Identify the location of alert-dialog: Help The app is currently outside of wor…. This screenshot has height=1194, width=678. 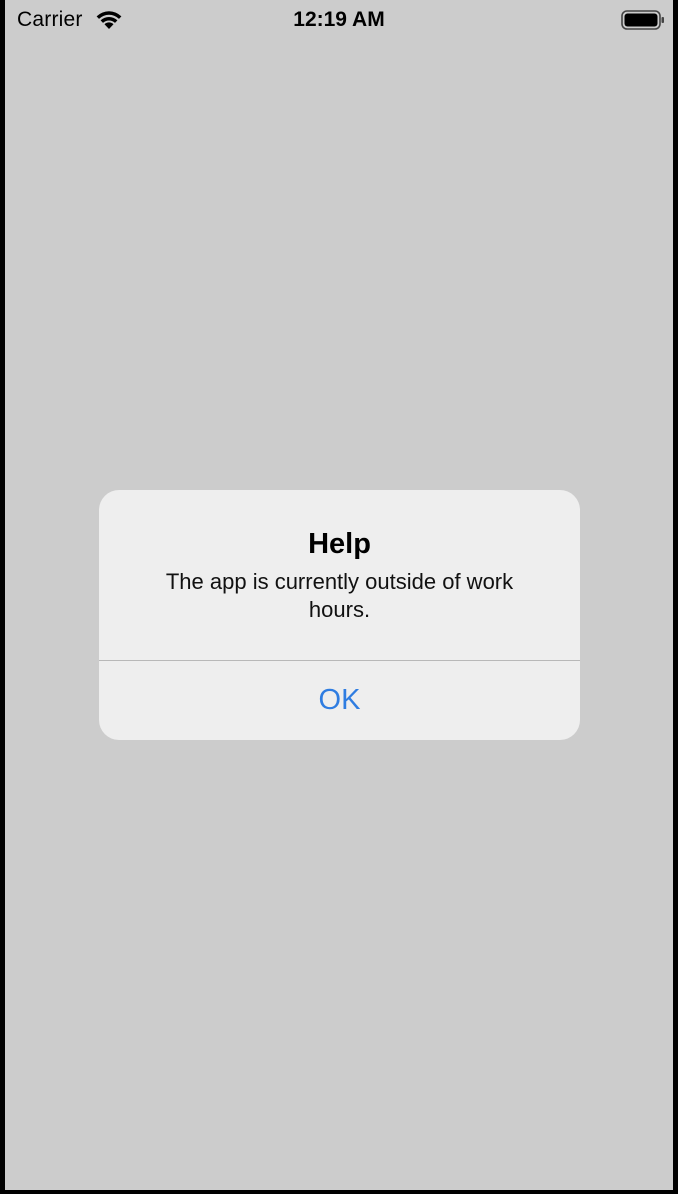
(339, 615).